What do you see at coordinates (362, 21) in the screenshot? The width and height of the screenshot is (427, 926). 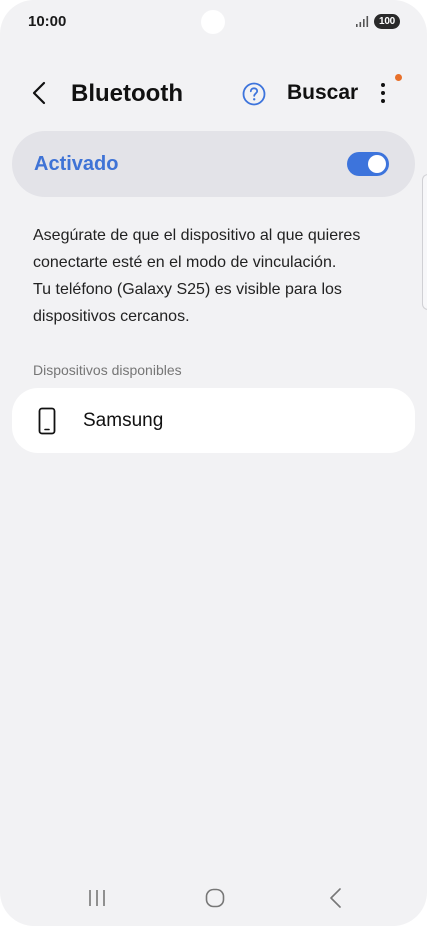 I see `signal-icon` at bounding box center [362, 21].